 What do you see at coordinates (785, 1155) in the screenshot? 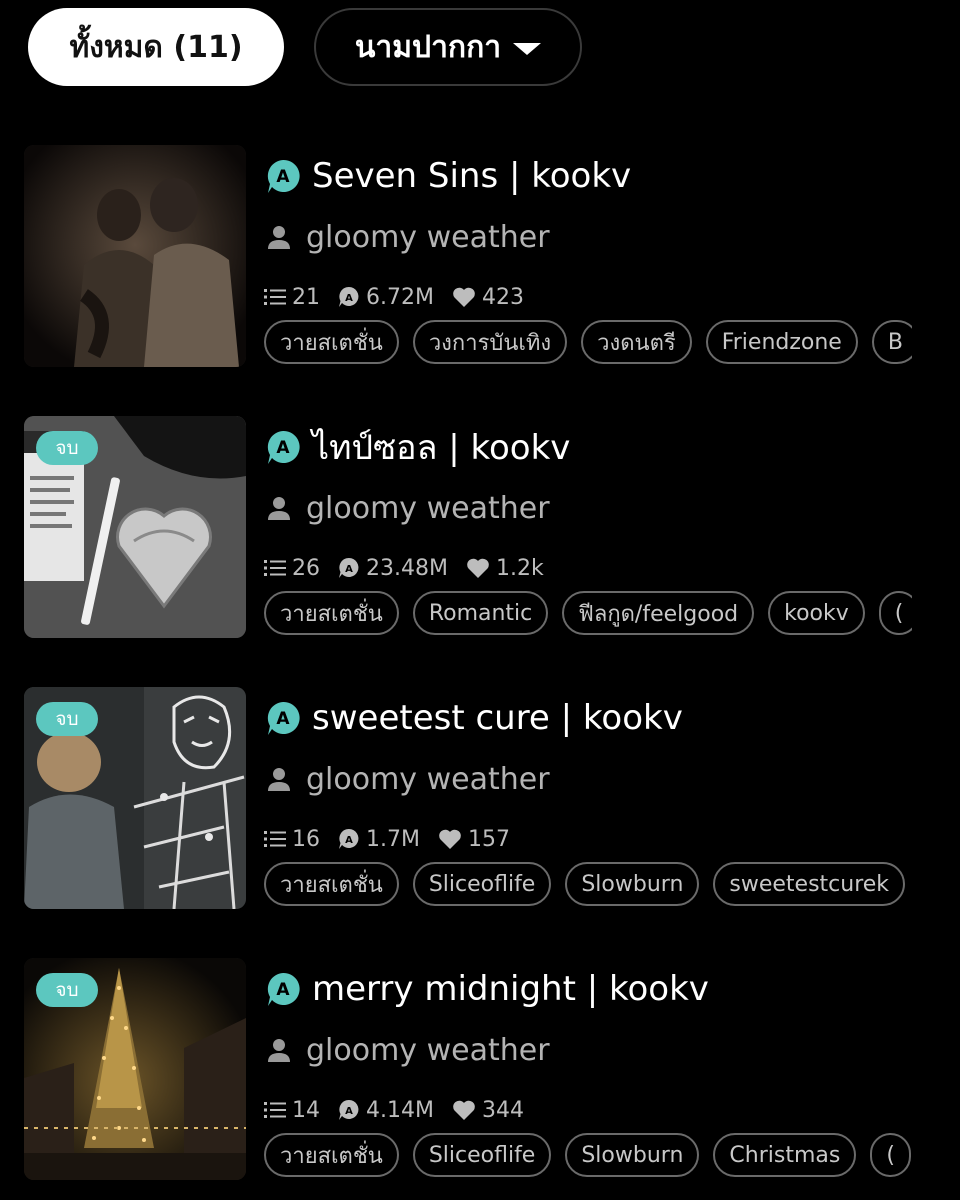
I see `tag-chip: Christmas` at bounding box center [785, 1155].